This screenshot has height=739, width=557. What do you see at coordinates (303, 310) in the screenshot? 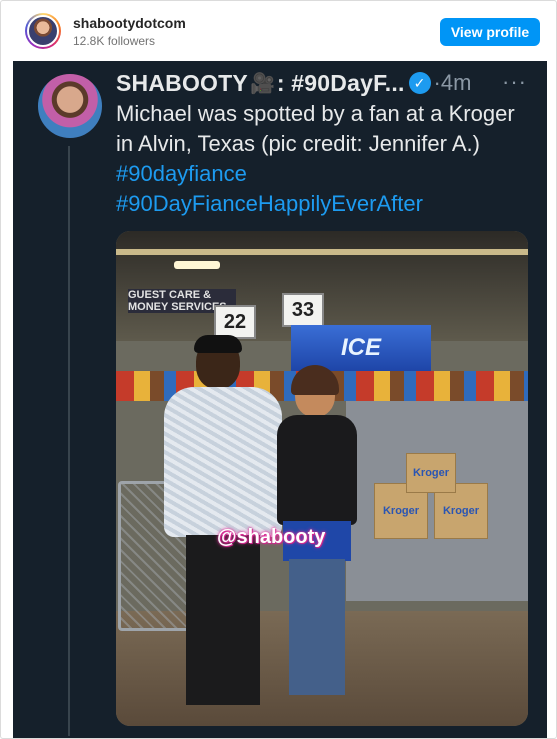
I see `lane-number-sign: 33` at bounding box center [303, 310].